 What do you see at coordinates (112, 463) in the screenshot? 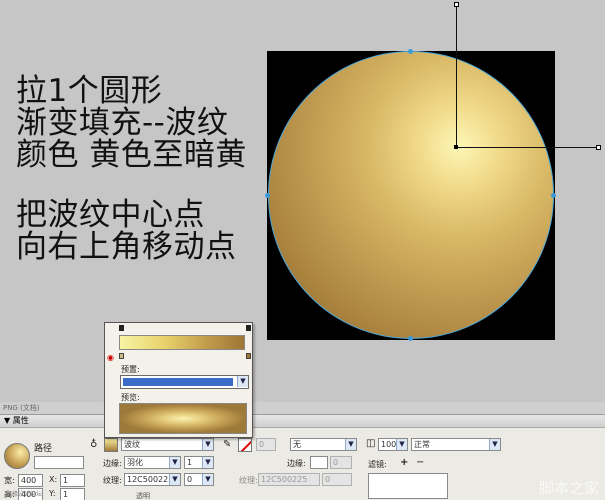
I see `fill-edge-label: 边缘:` at bounding box center [112, 463].